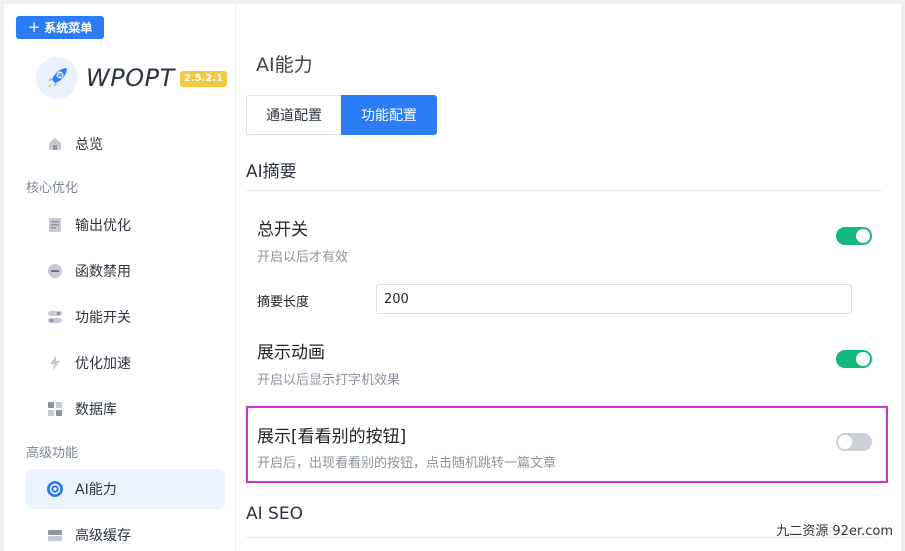  Describe the element at coordinates (68, 28) in the screenshot. I see `system-menu-label: 系统菜单` at that location.